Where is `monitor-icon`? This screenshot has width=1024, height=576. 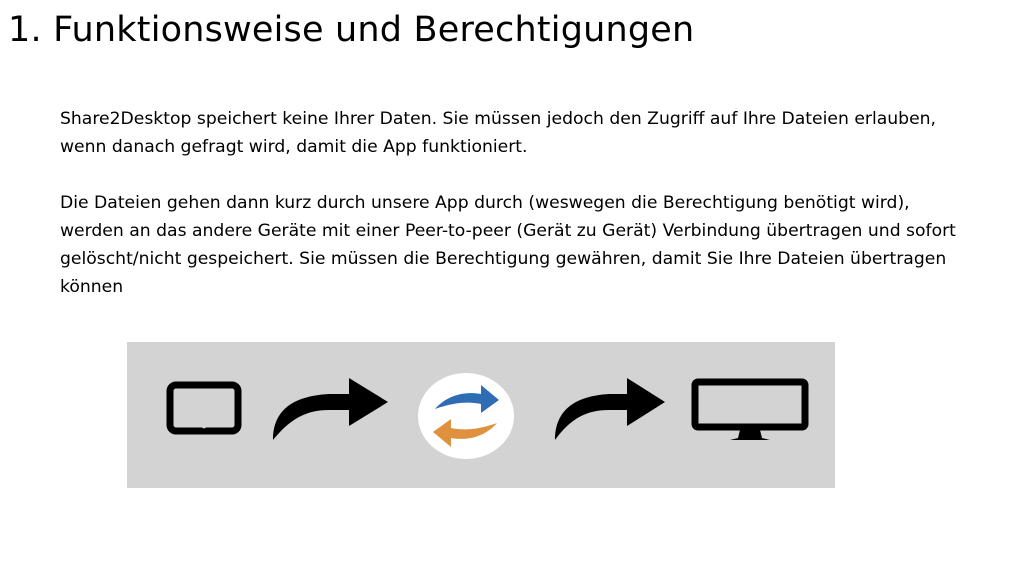 monitor-icon is located at coordinates (750, 411).